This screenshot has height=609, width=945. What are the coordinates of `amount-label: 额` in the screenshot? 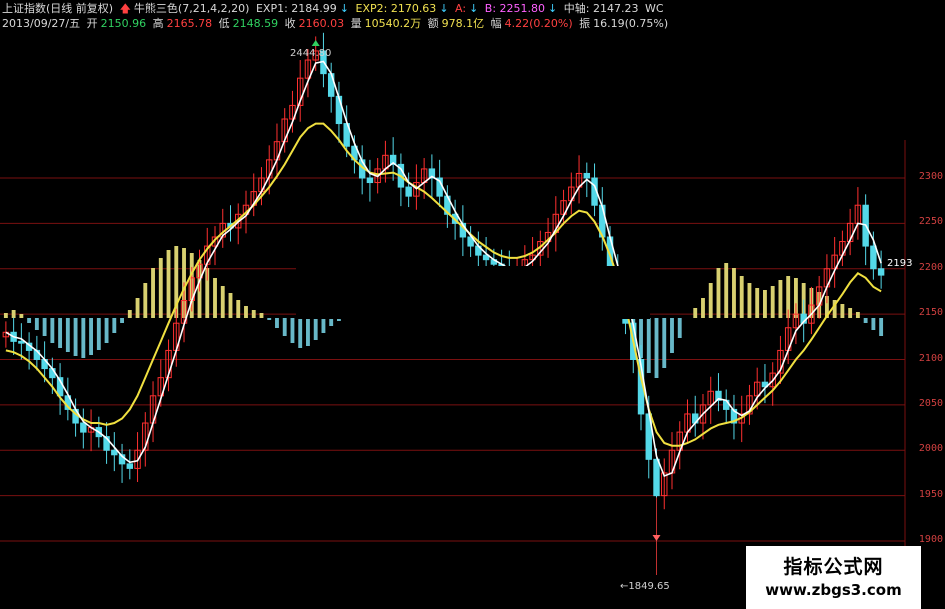 It's located at (433, 23).